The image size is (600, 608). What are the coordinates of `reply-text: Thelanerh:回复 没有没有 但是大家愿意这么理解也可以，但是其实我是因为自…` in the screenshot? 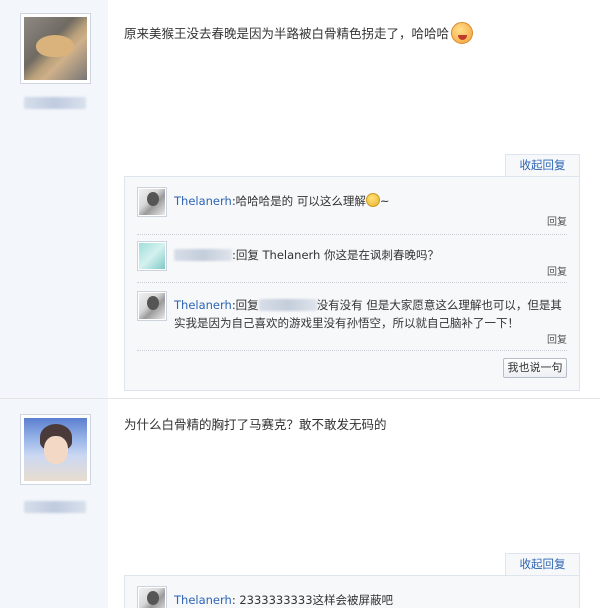 It's located at (370, 314).